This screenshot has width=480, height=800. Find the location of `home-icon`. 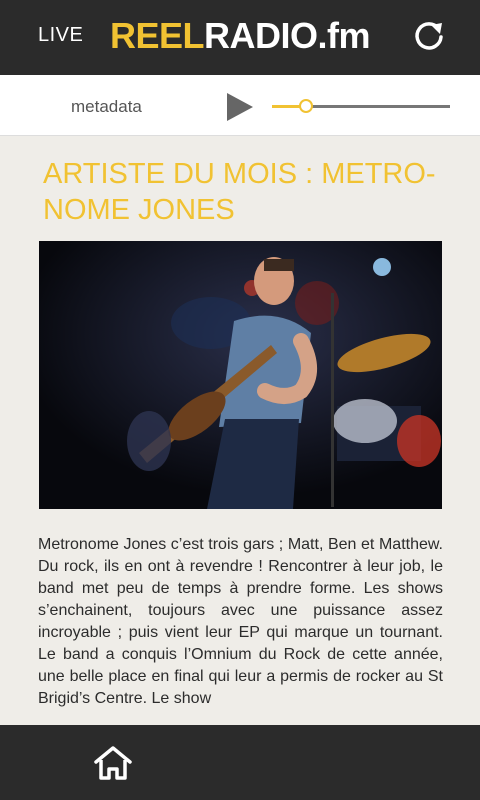

home-icon is located at coordinates (113, 763).